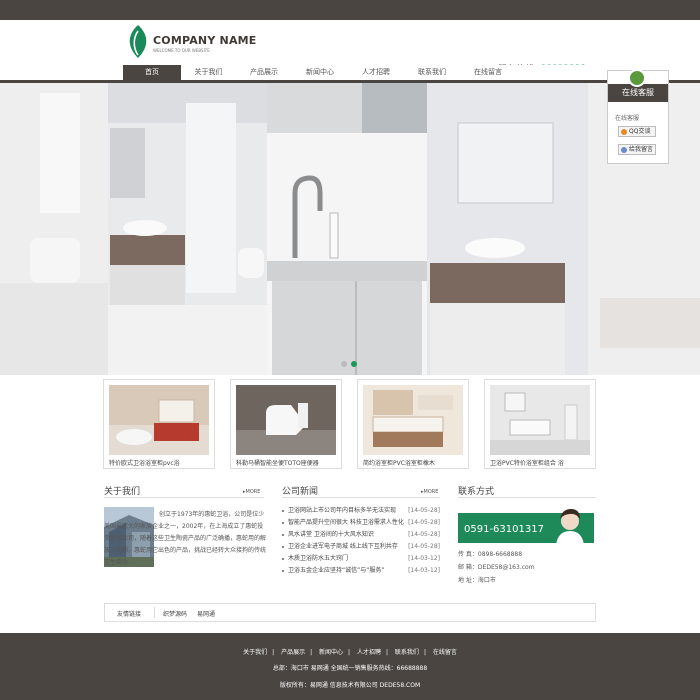 This screenshot has height=700, width=700. What do you see at coordinates (350, 612) in the screenshot?
I see `friend-links: 友情链接 织梦源码 易网通` at bounding box center [350, 612].